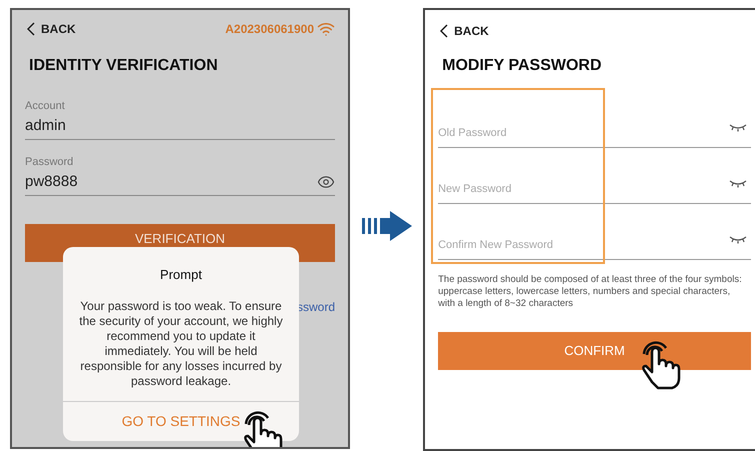 The image size is (755, 451). I want to click on dialog-message: Your password is too weak. To ensure the security of your account, we highly recommend you to update it immediately. You will be held responsible for any losses incurred by password leakage., so click(181, 343).